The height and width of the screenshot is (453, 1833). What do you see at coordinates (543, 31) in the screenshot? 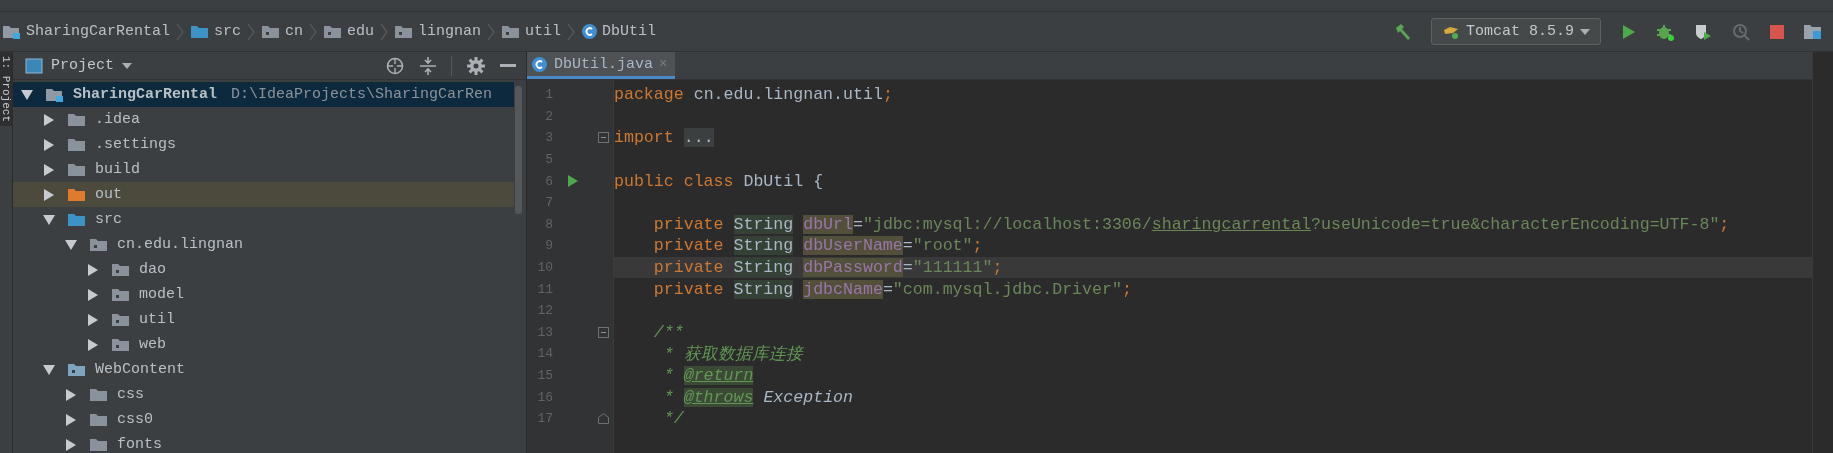
I see `breadcrumb-item: util` at bounding box center [543, 31].